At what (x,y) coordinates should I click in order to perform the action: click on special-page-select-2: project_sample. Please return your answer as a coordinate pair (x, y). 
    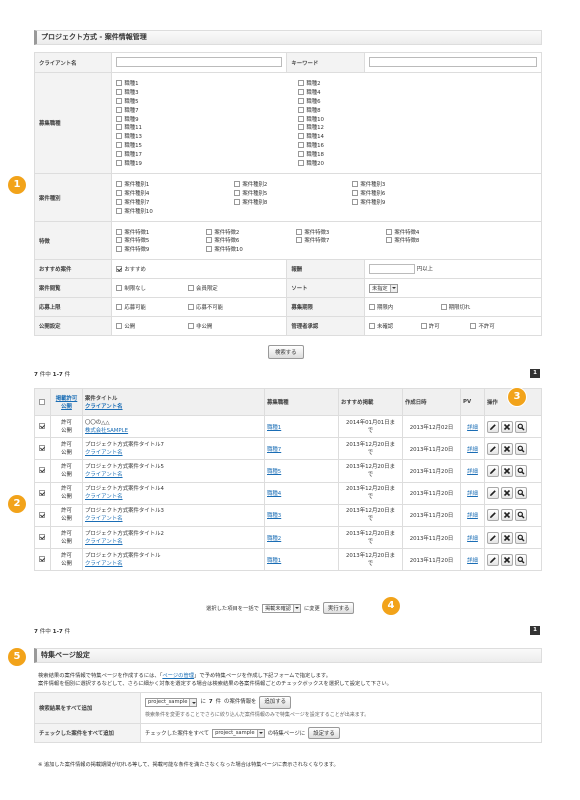
    Looking at the image, I should click on (238, 733).